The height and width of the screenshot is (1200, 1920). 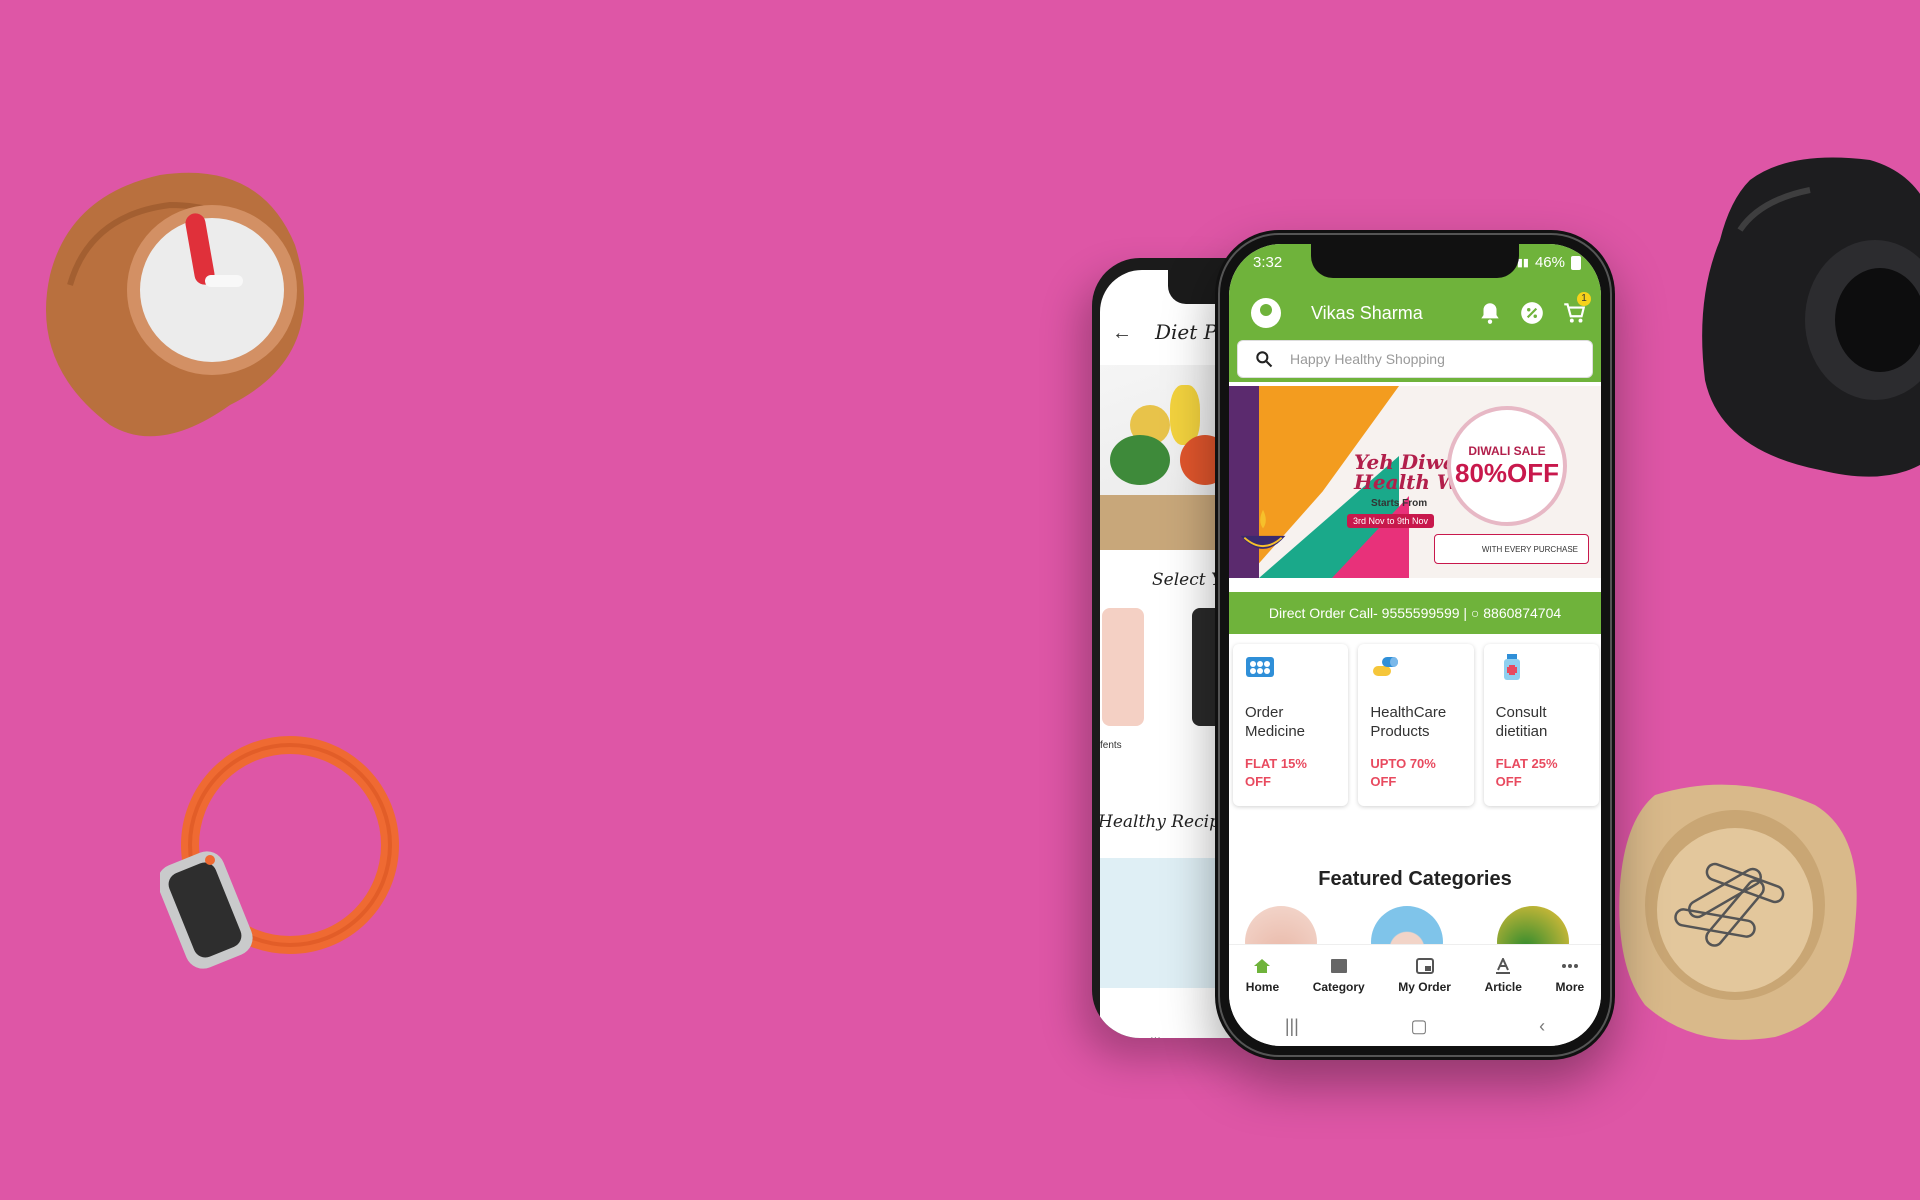 I want to click on phone-notch, so click(x=1415, y=261).